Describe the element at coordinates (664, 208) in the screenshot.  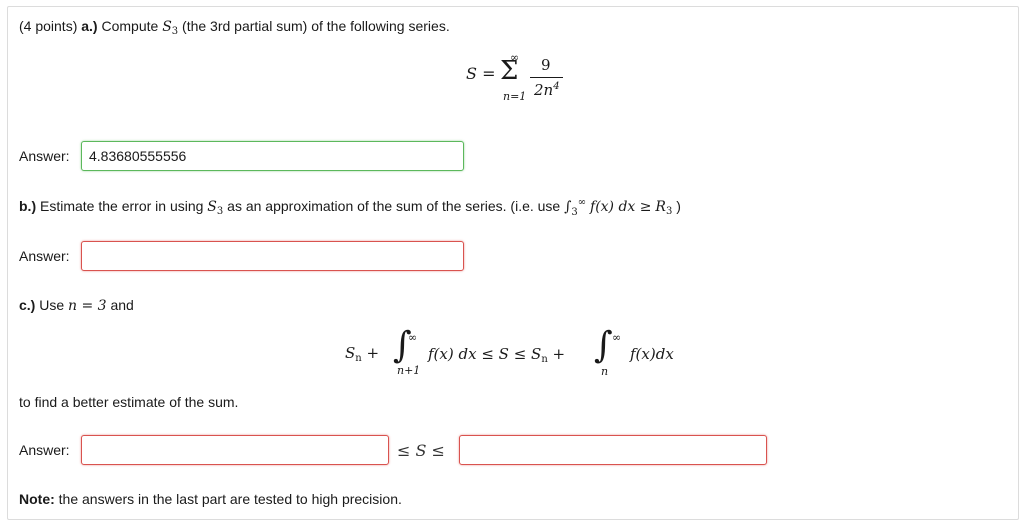
I see `r3-symbol: R3` at that location.